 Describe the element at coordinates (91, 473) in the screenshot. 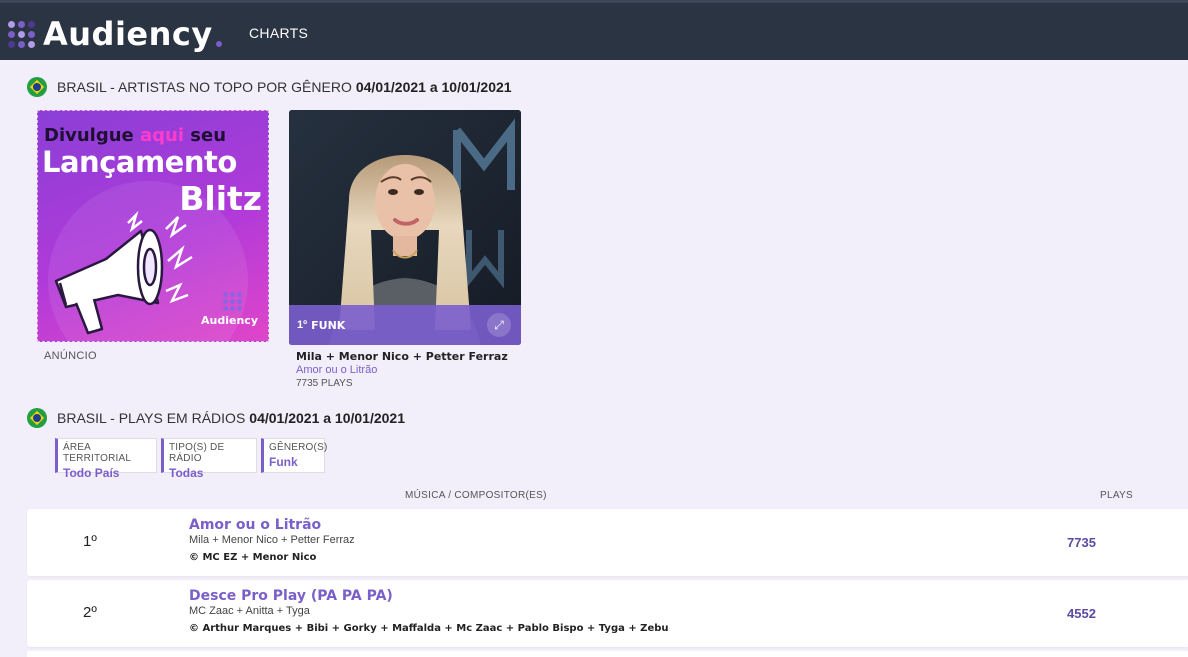

I see `filter-value: Todo País` at that location.